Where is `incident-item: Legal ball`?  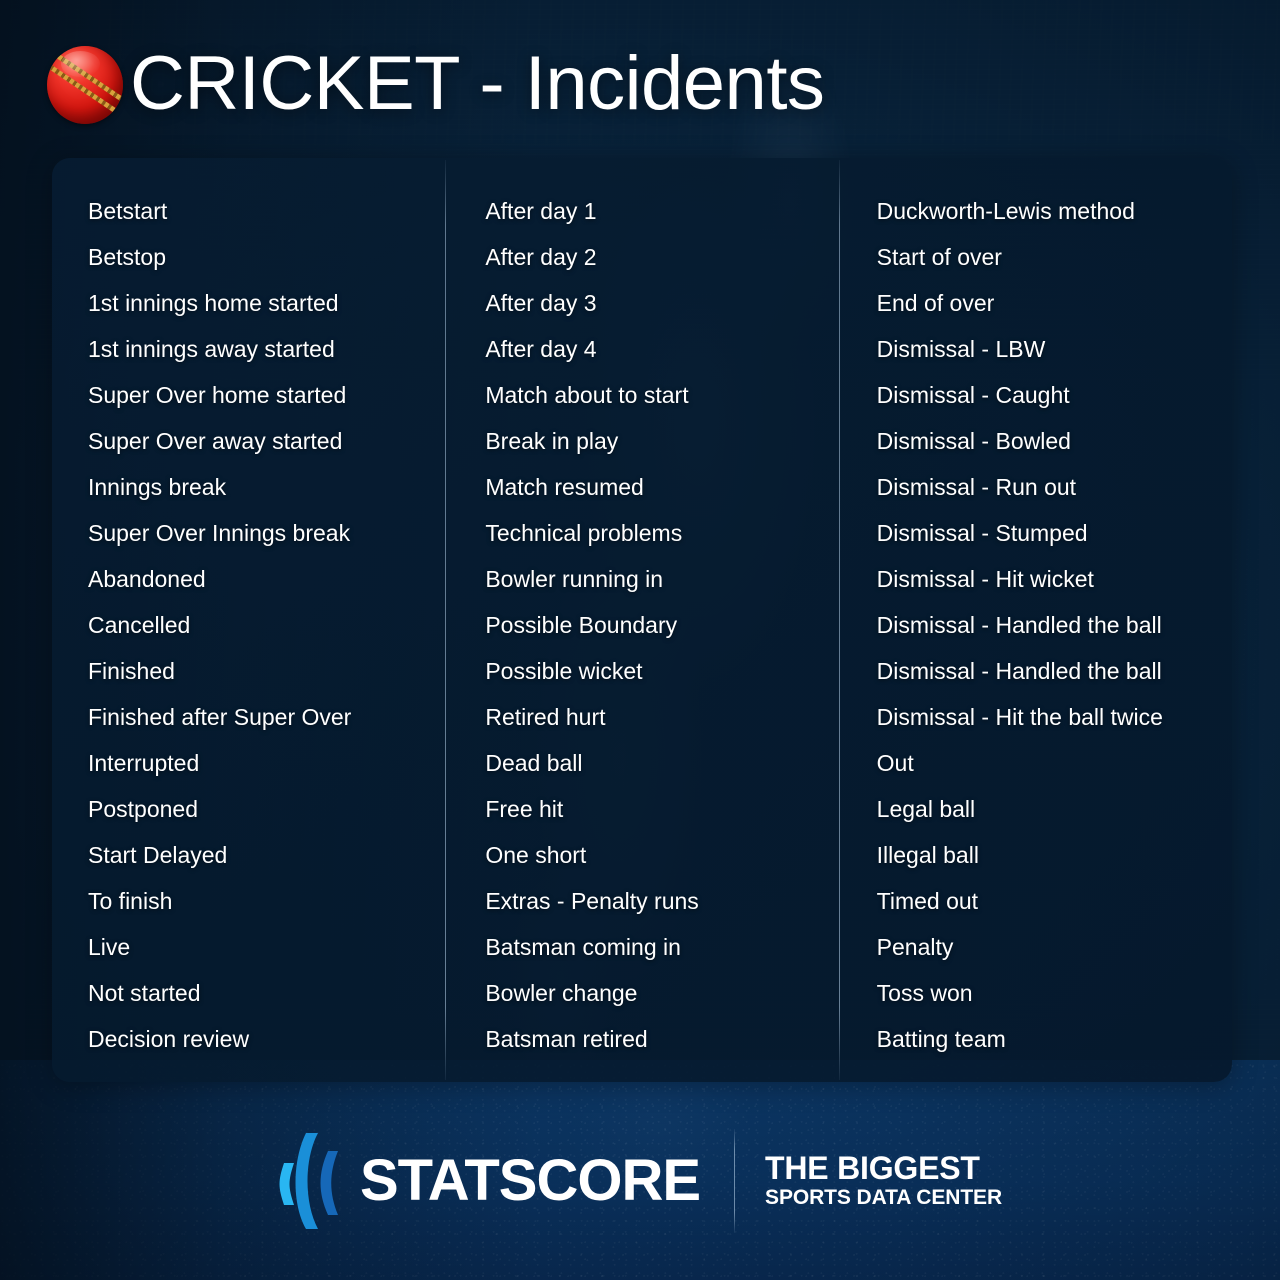
incident-item: Legal ball is located at coordinates (926, 809).